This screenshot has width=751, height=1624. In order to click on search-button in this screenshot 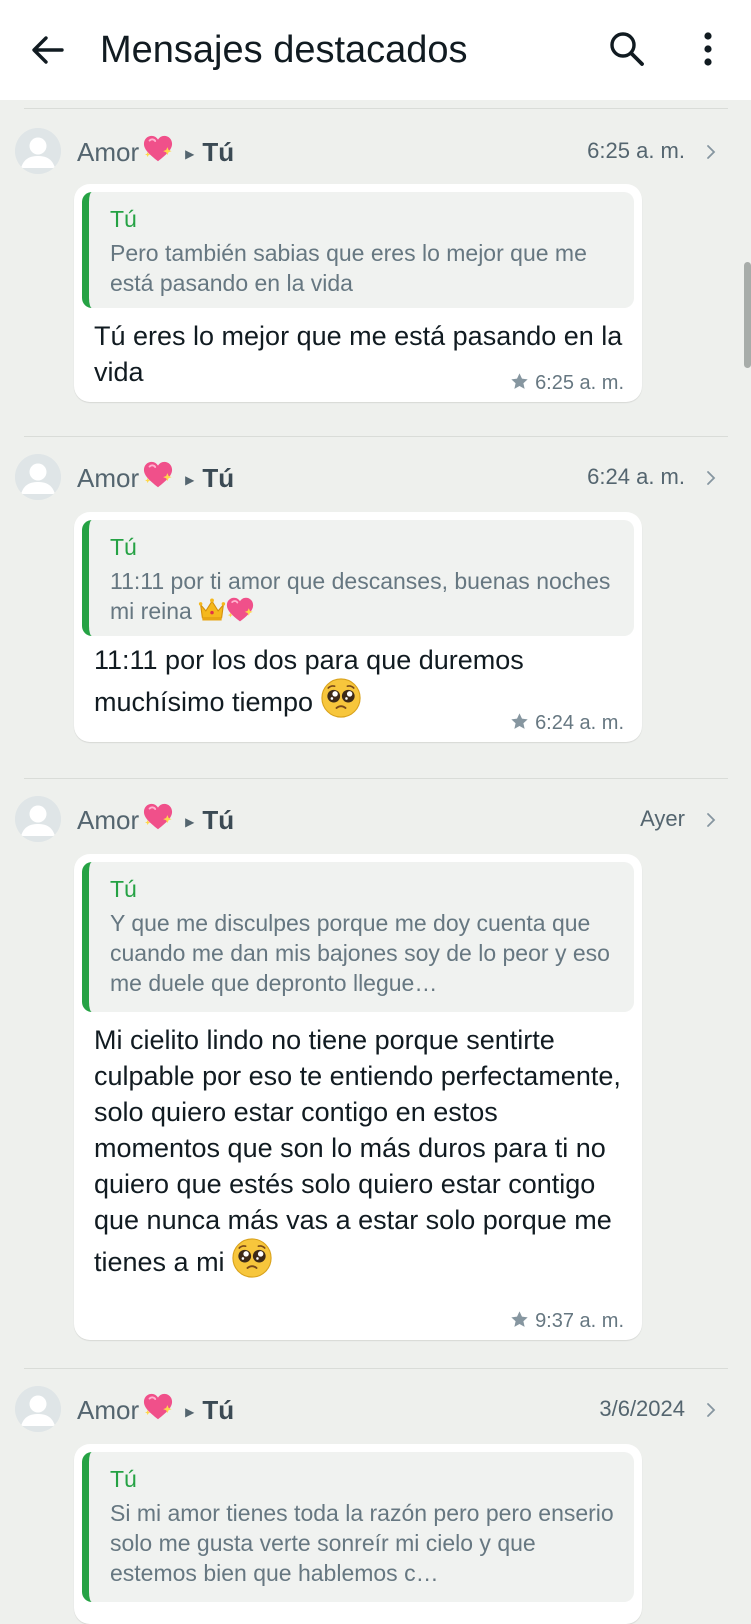, I will do `click(627, 49)`.